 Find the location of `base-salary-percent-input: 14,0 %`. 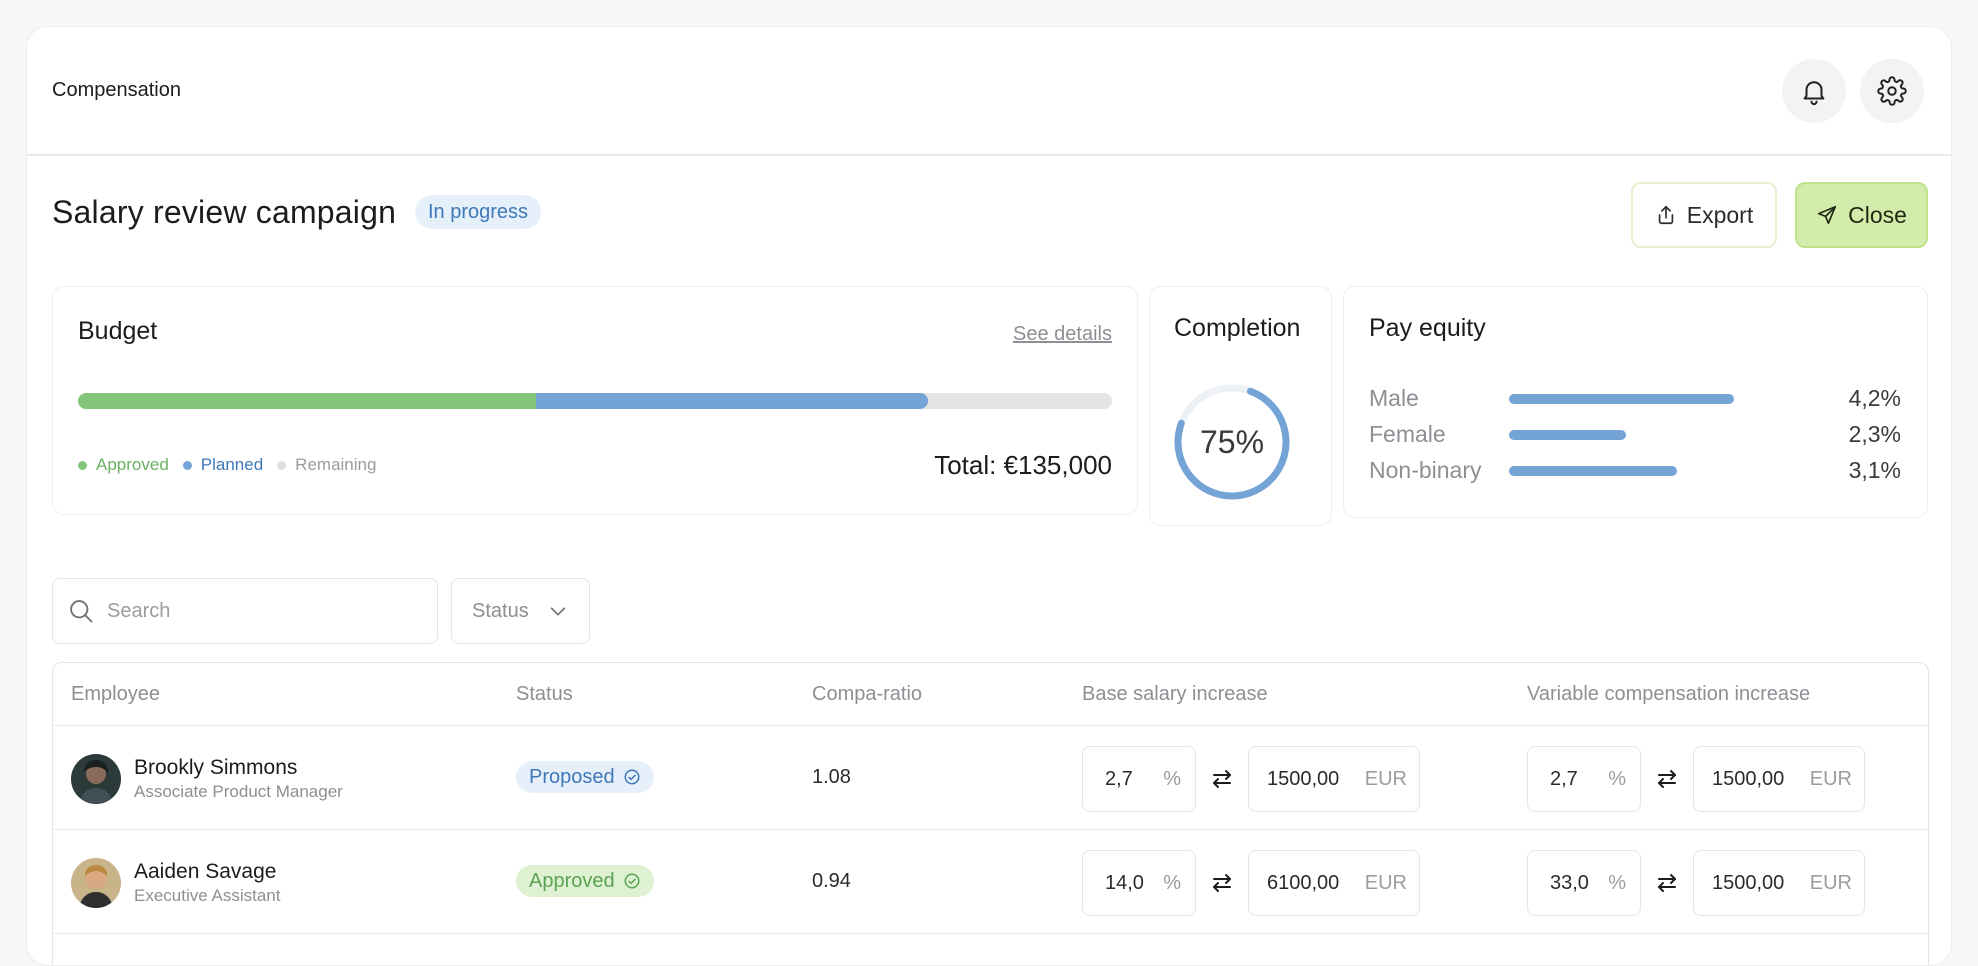

base-salary-percent-input: 14,0 % is located at coordinates (1139, 883).